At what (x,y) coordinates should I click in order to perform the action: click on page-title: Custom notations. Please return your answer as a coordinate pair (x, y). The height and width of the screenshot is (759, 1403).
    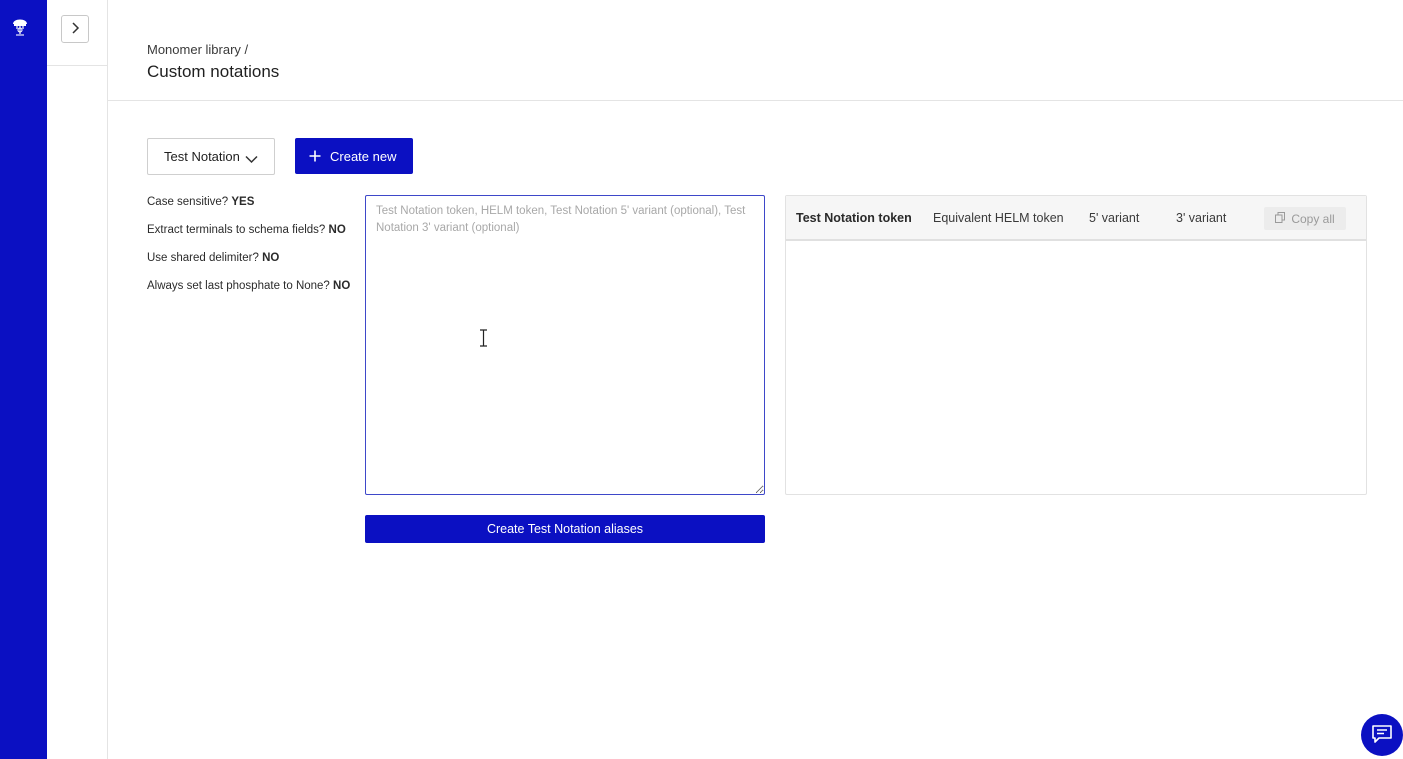
    Looking at the image, I should click on (213, 71).